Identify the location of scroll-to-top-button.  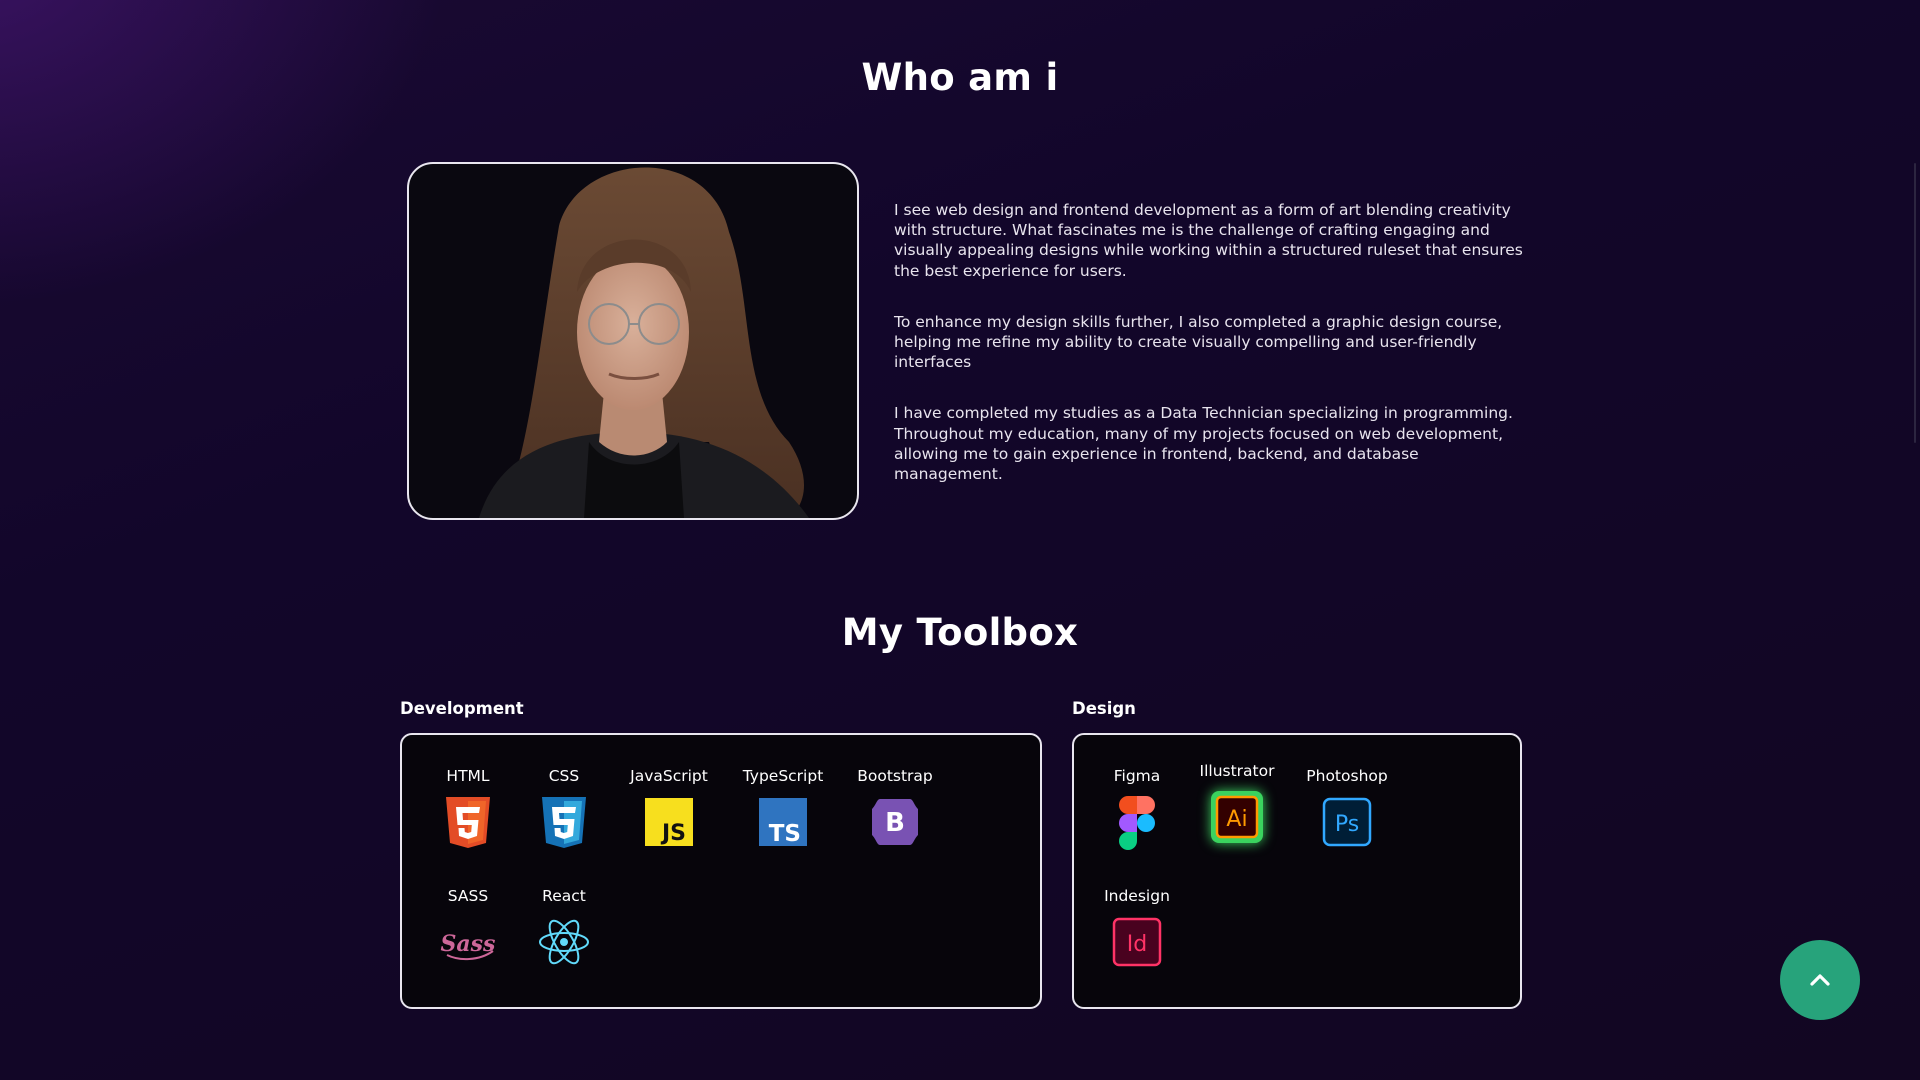
(1820, 980).